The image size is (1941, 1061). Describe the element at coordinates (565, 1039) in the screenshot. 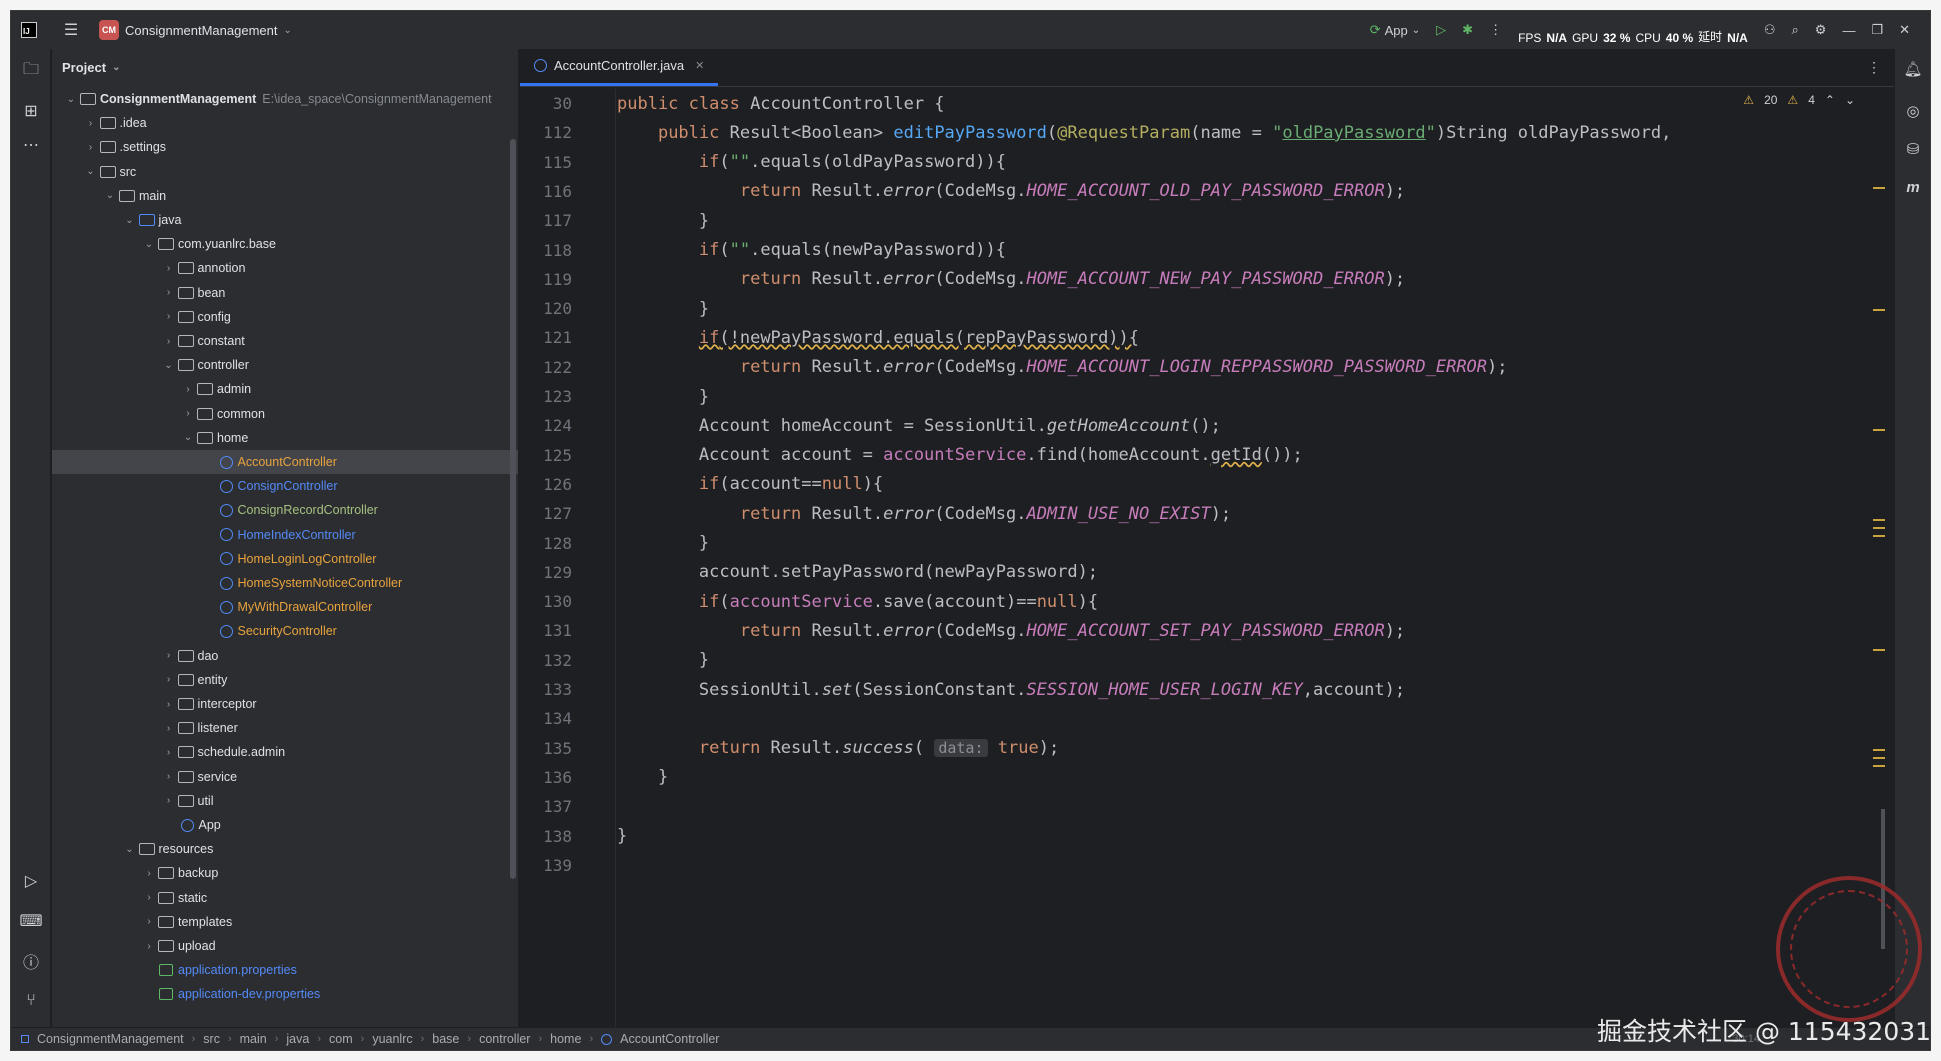

I see `breadcrumb-item: home` at that location.